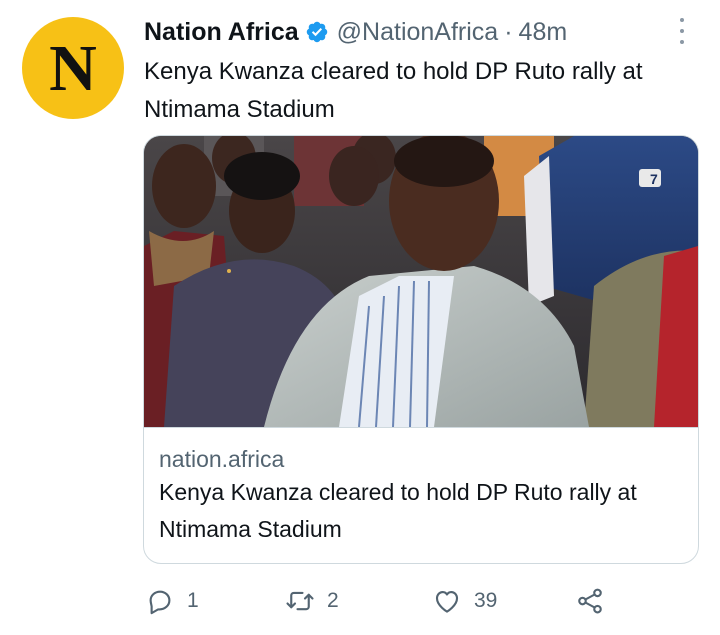 The image size is (720, 635). I want to click on like-count: 39, so click(486, 600).